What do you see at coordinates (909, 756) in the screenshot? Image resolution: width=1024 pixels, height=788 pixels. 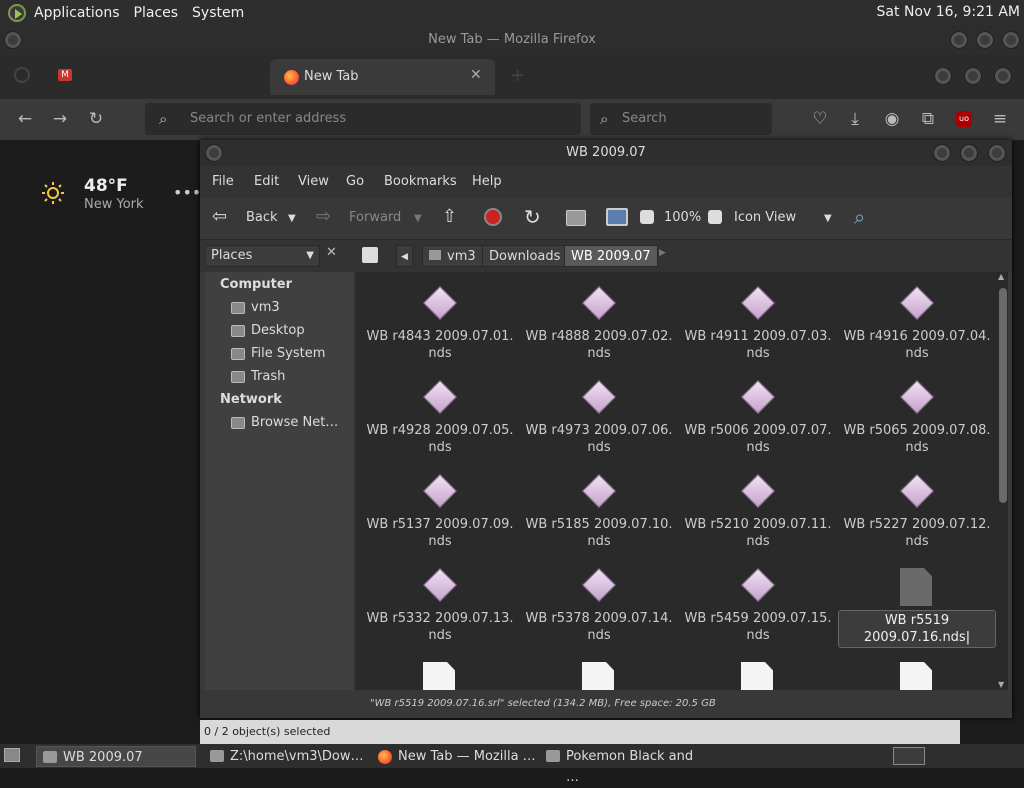 I see `workspace-switcher` at bounding box center [909, 756].